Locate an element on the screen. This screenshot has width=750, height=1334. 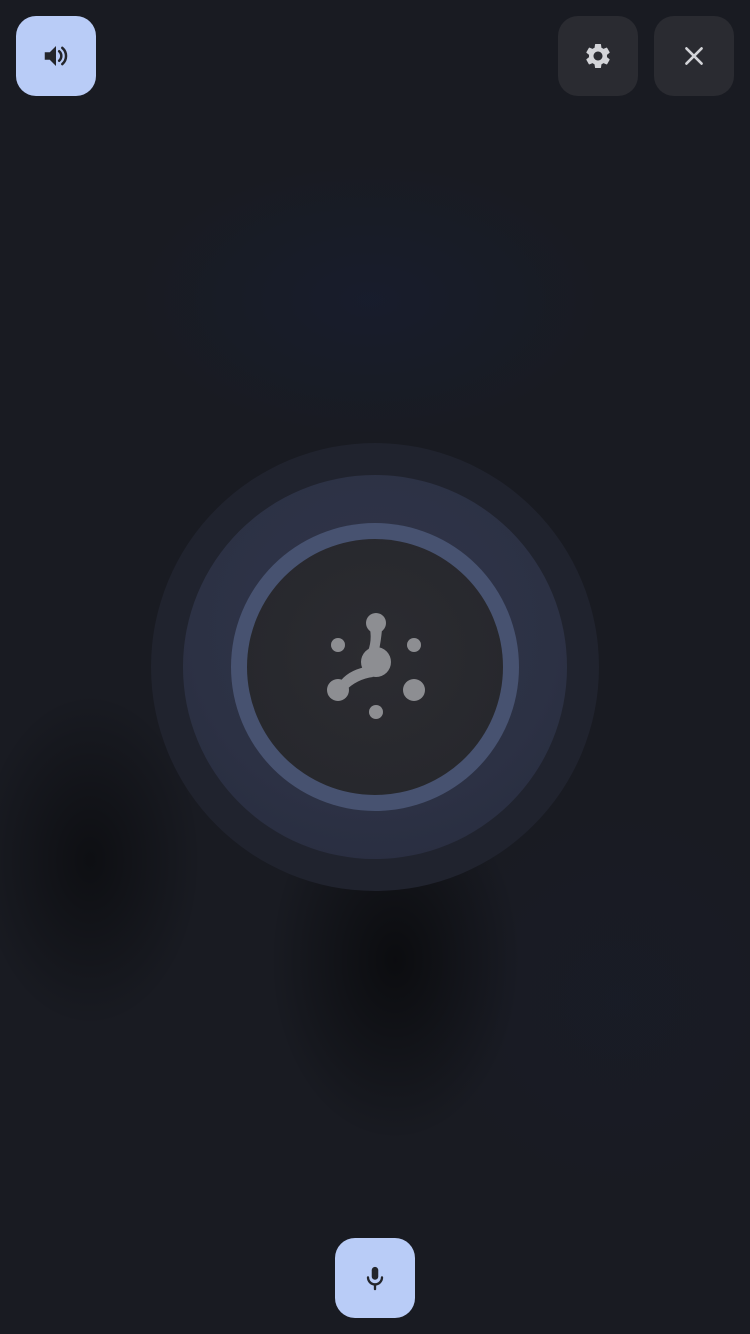
microphone-icon is located at coordinates (375, 1278).